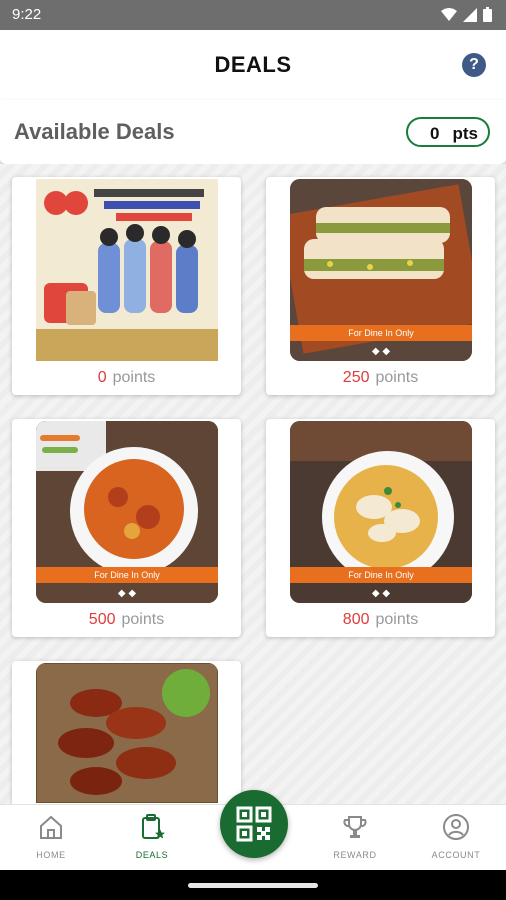 This screenshot has height=900, width=506. Describe the element at coordinates (51, 827) in the screenshot. I see `home-icon` at that location.